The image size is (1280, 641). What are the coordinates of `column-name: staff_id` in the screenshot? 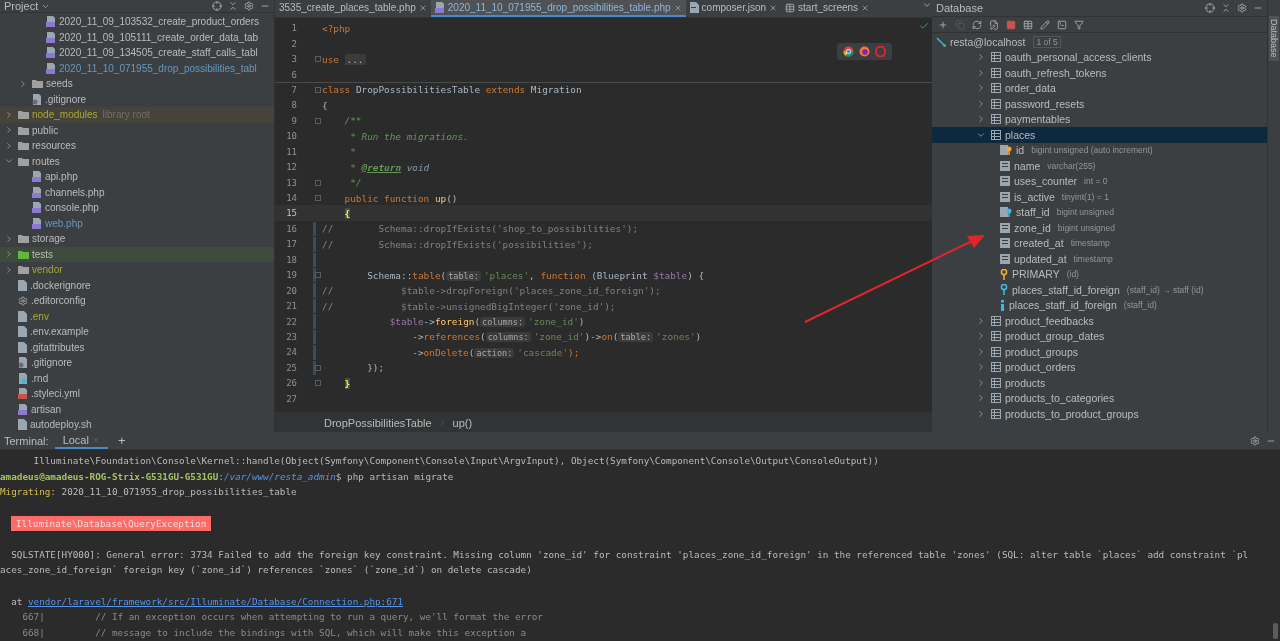 It's located at (1033, 212).